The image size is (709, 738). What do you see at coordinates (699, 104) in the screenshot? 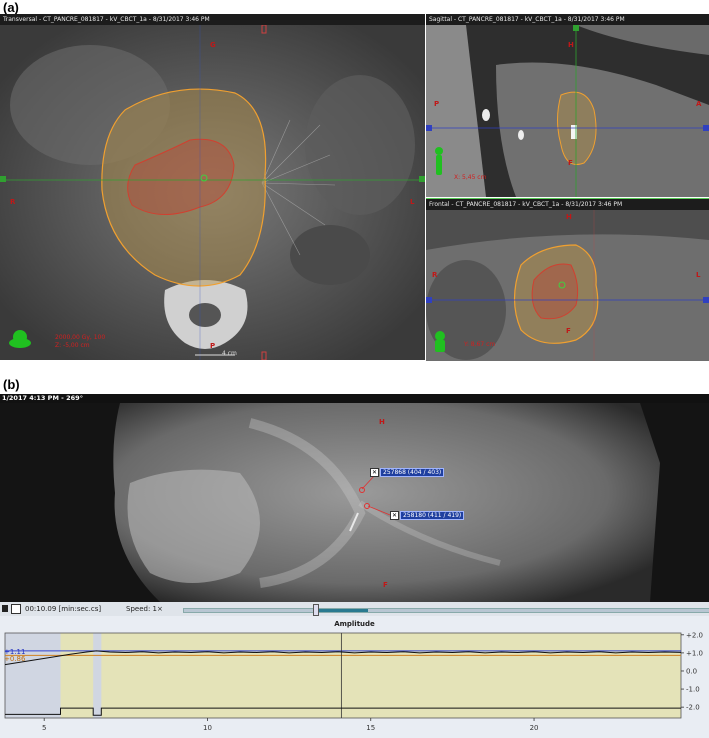
I see `sagittal-orient-right: A` at bounding box center [699, 104].